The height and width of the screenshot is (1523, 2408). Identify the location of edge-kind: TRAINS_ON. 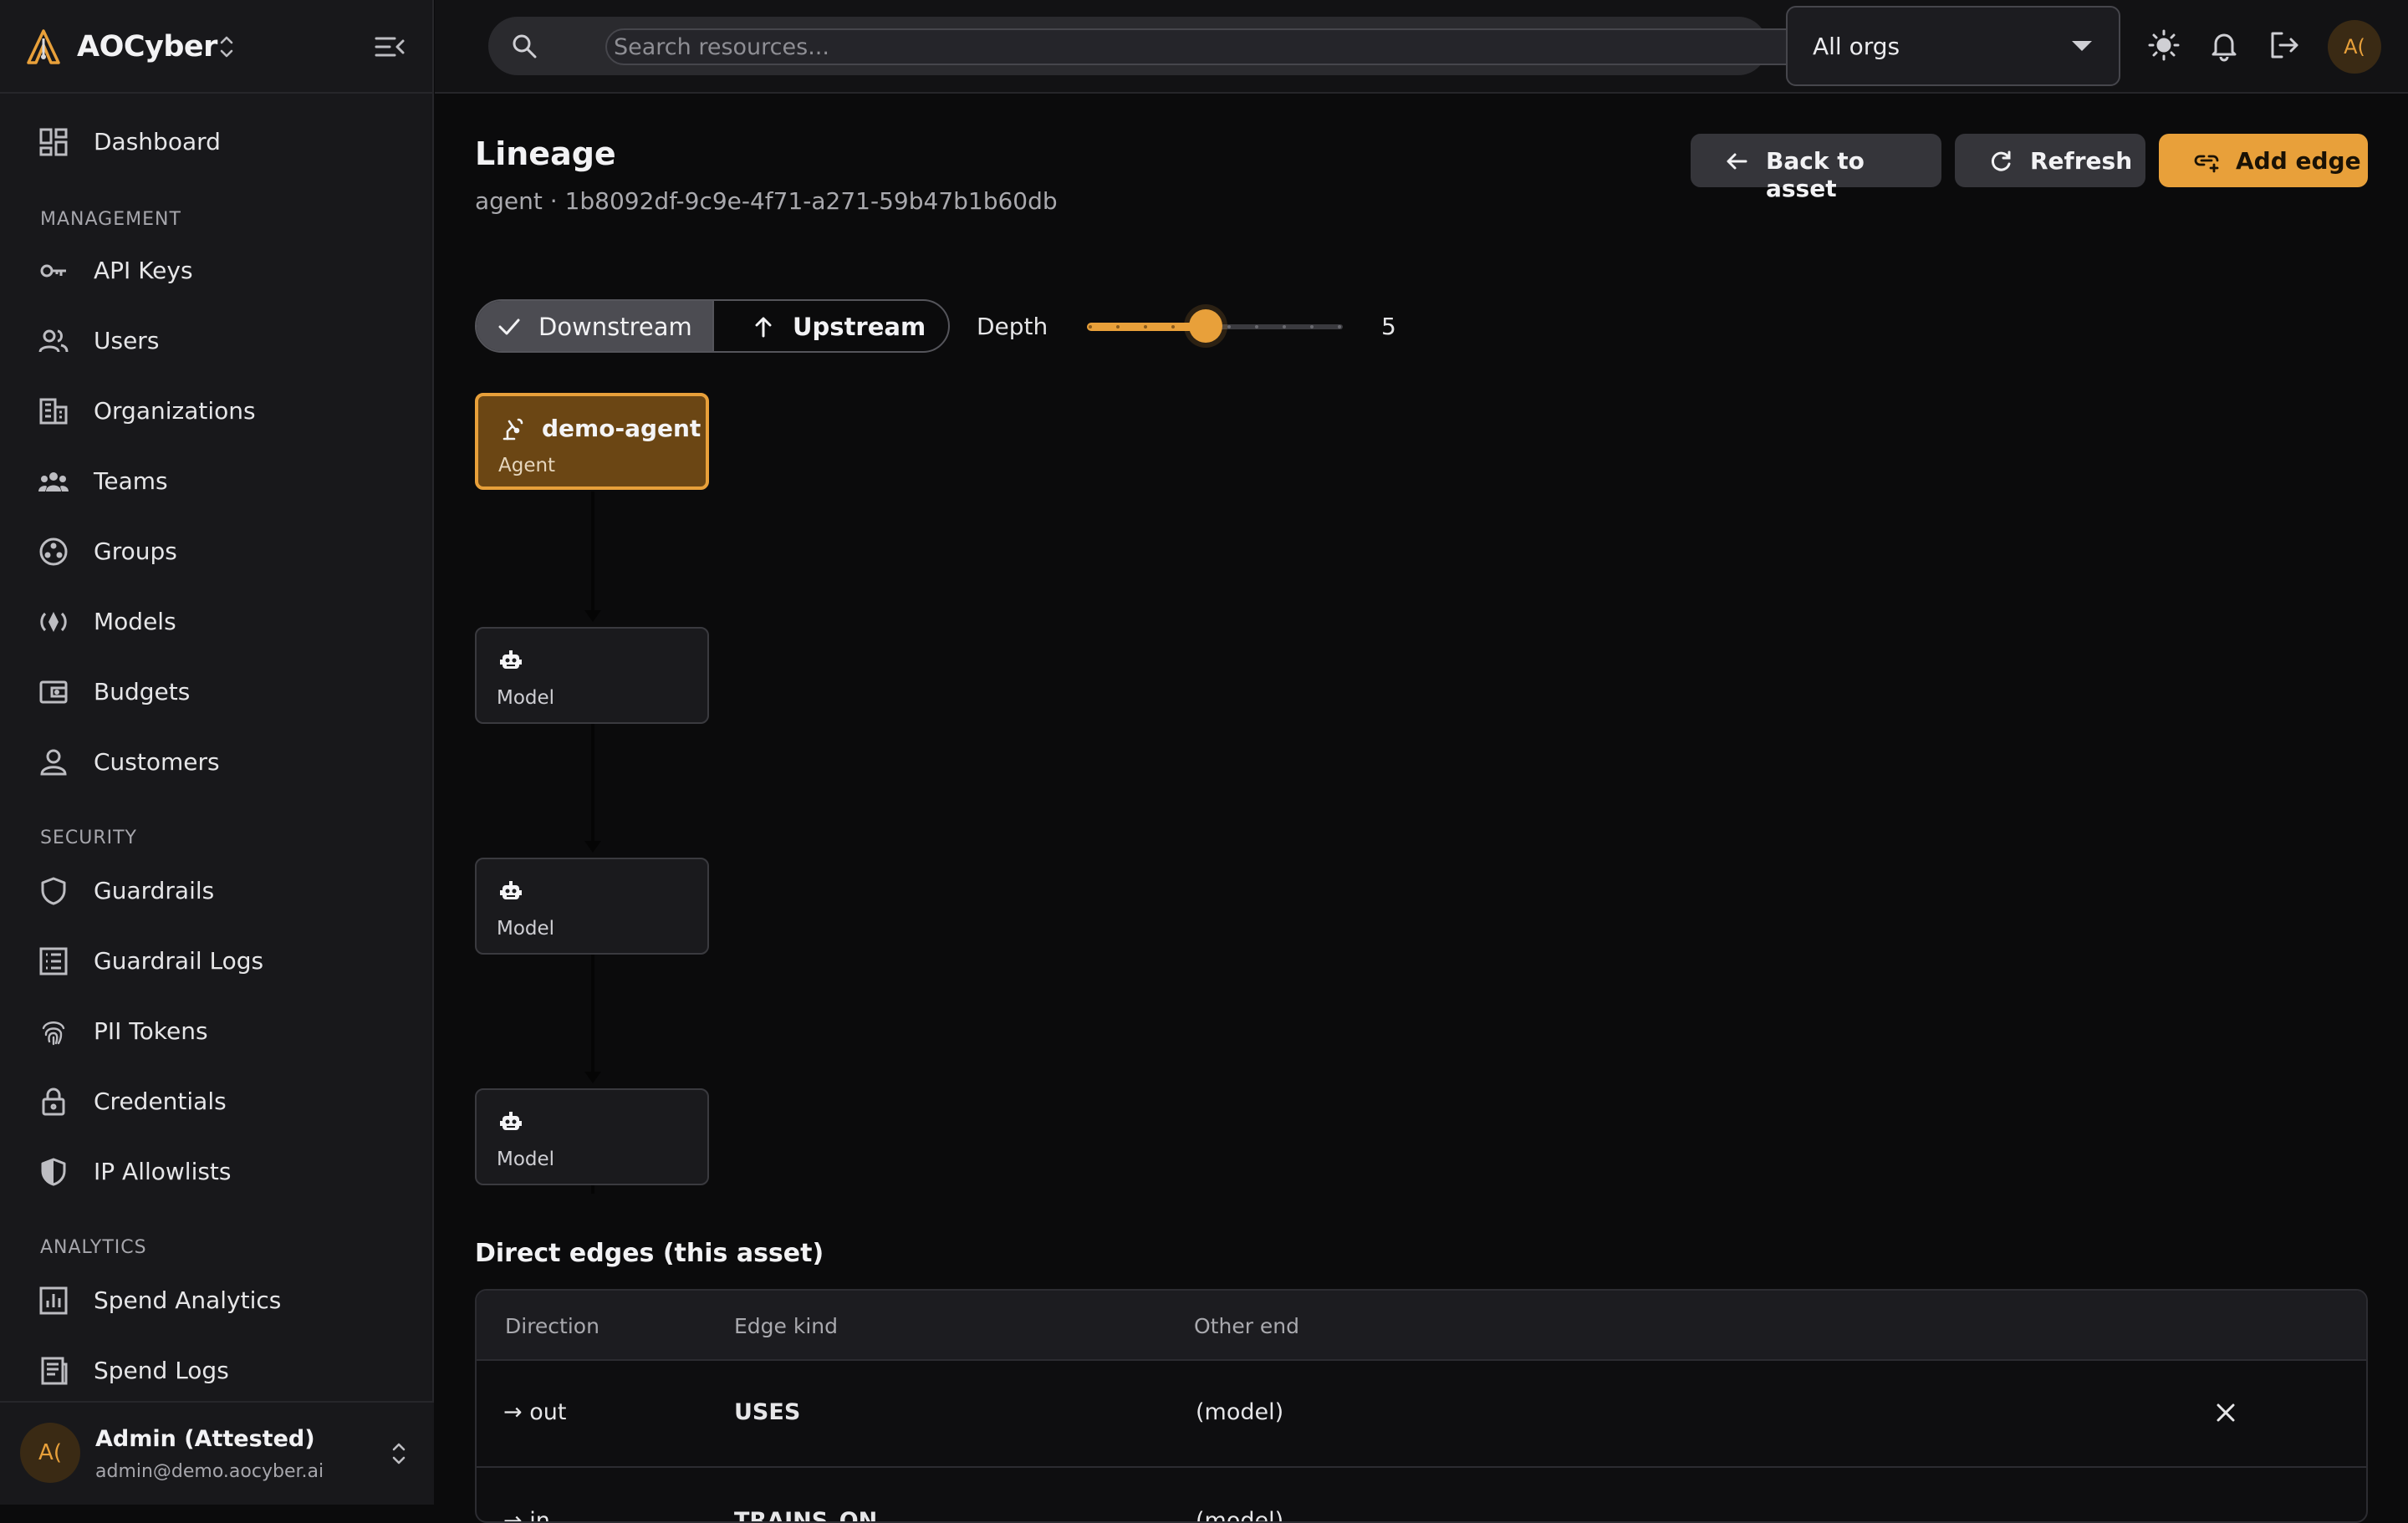
(806, 1516).